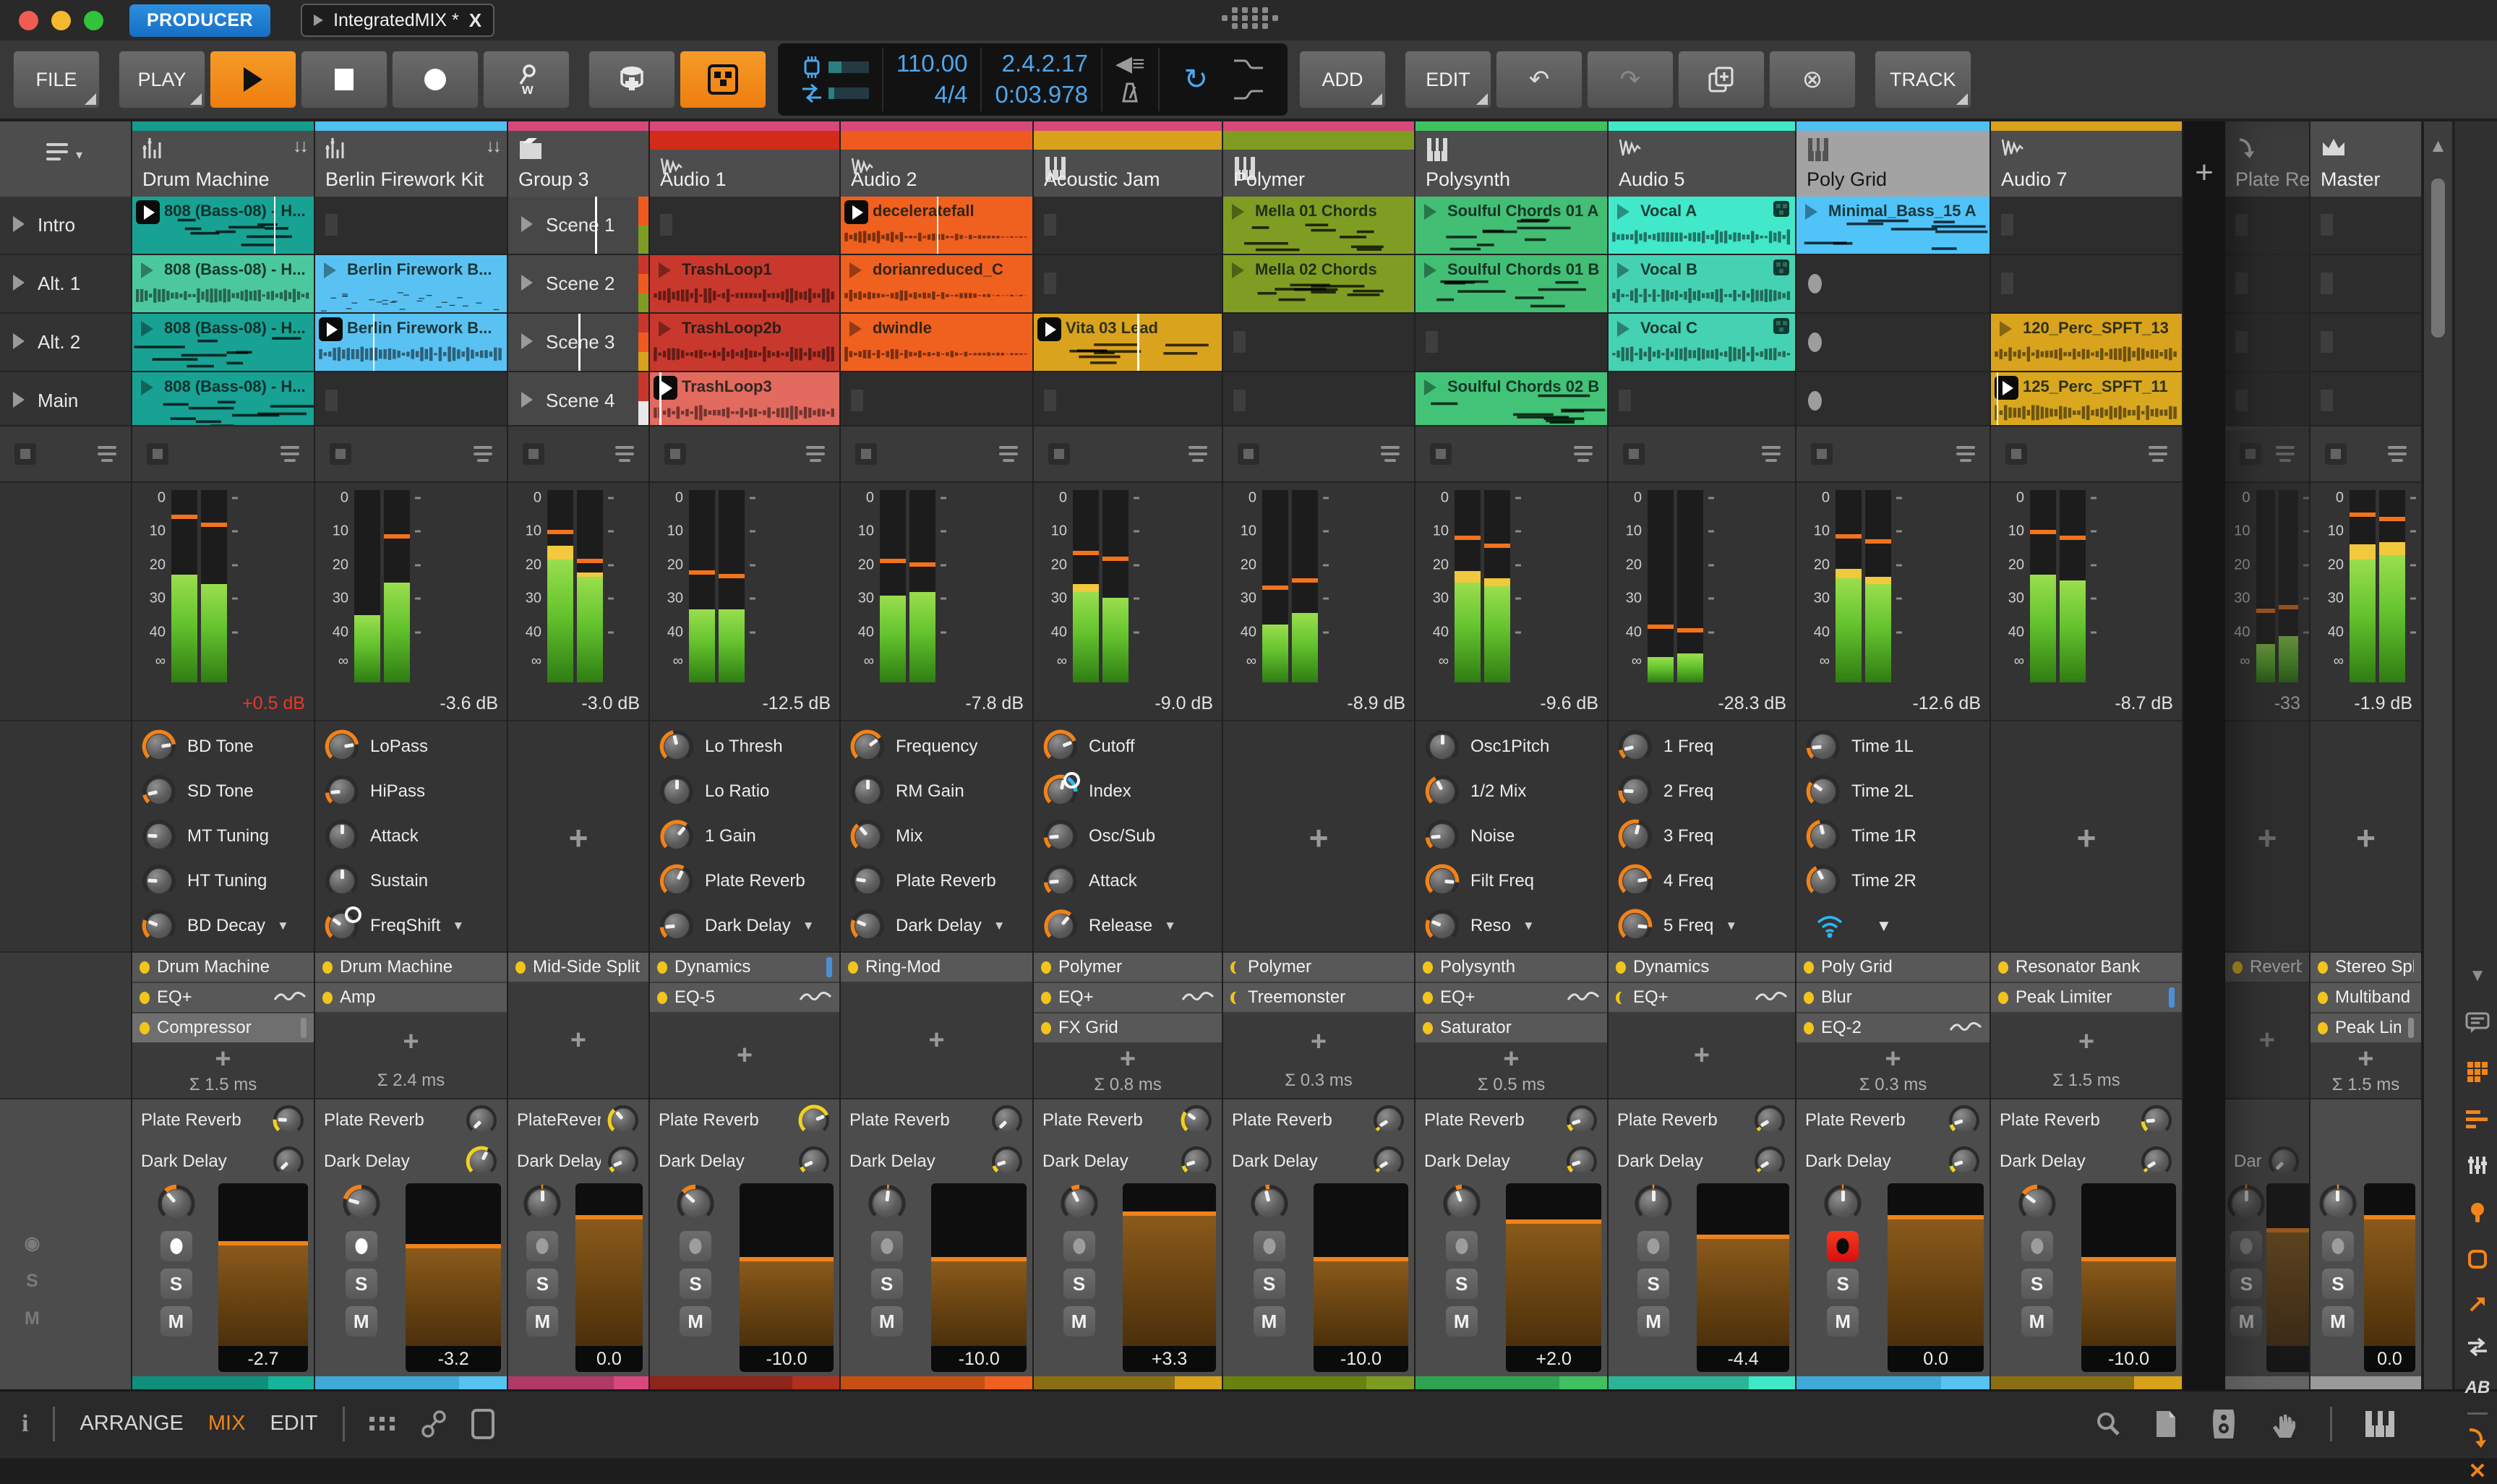  I want to click on info-icon: i, so click(25, 1424).